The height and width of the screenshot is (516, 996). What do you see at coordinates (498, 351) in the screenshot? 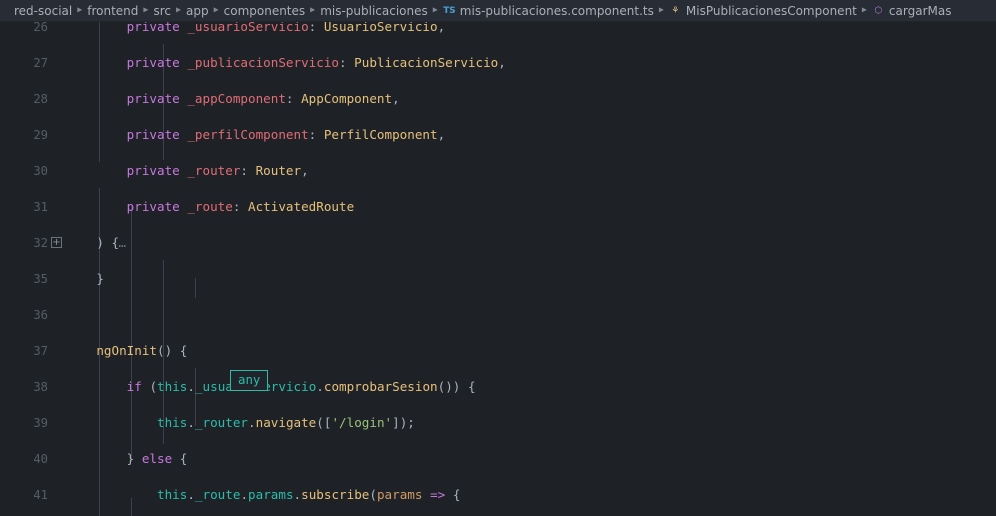
I see `code-line: 37 ngOnInit() {` at bounding box center [498, 351].